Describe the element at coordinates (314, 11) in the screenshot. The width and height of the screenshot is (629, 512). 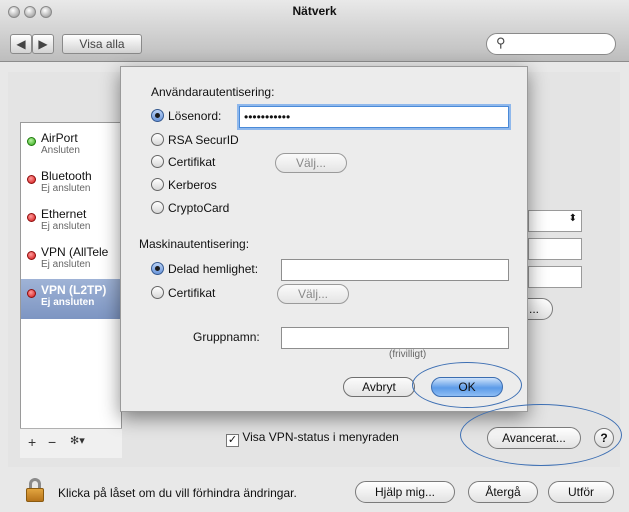
I see `window-title: Nätverk` at that location.